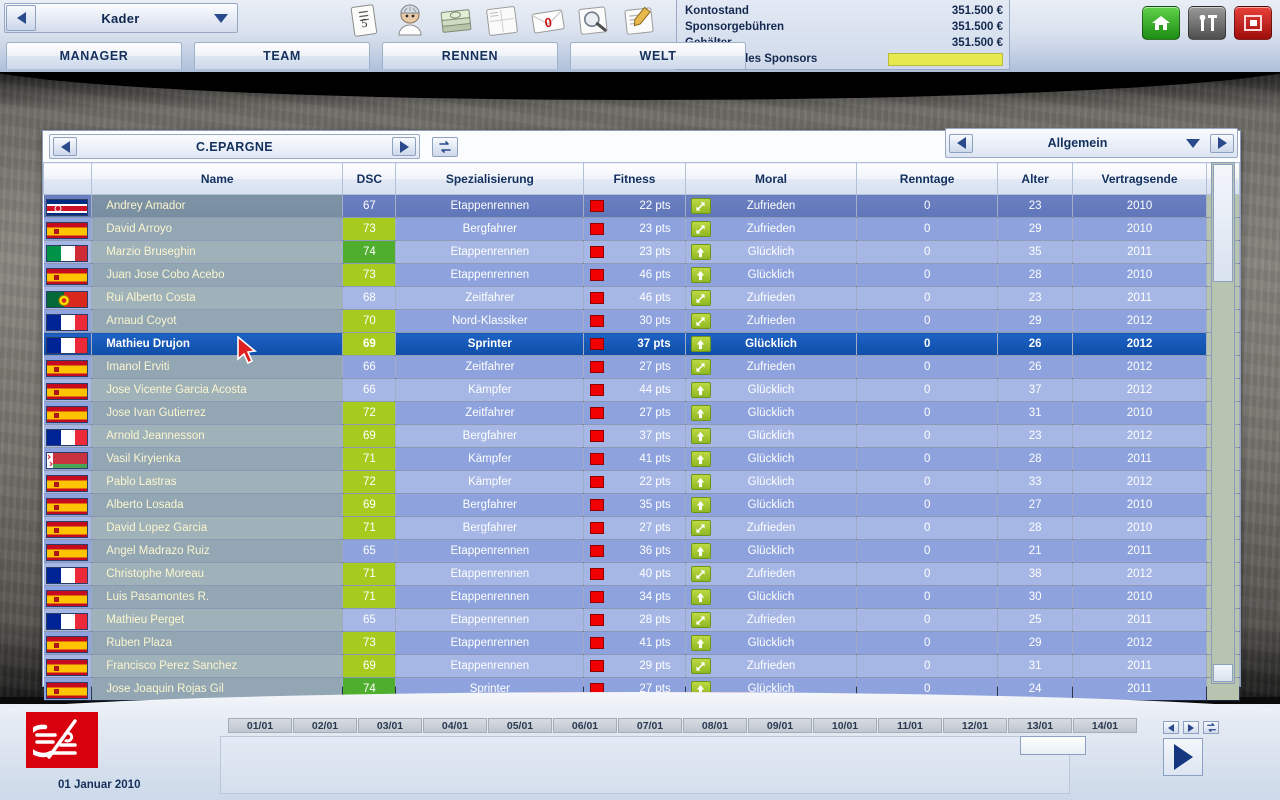 Image resolution: width=1280 pixels, height=800 pixels. What do you see at coordinates (1161, 23) in the screenshot?
I see `home-button` at bounding box center [1161, 23].